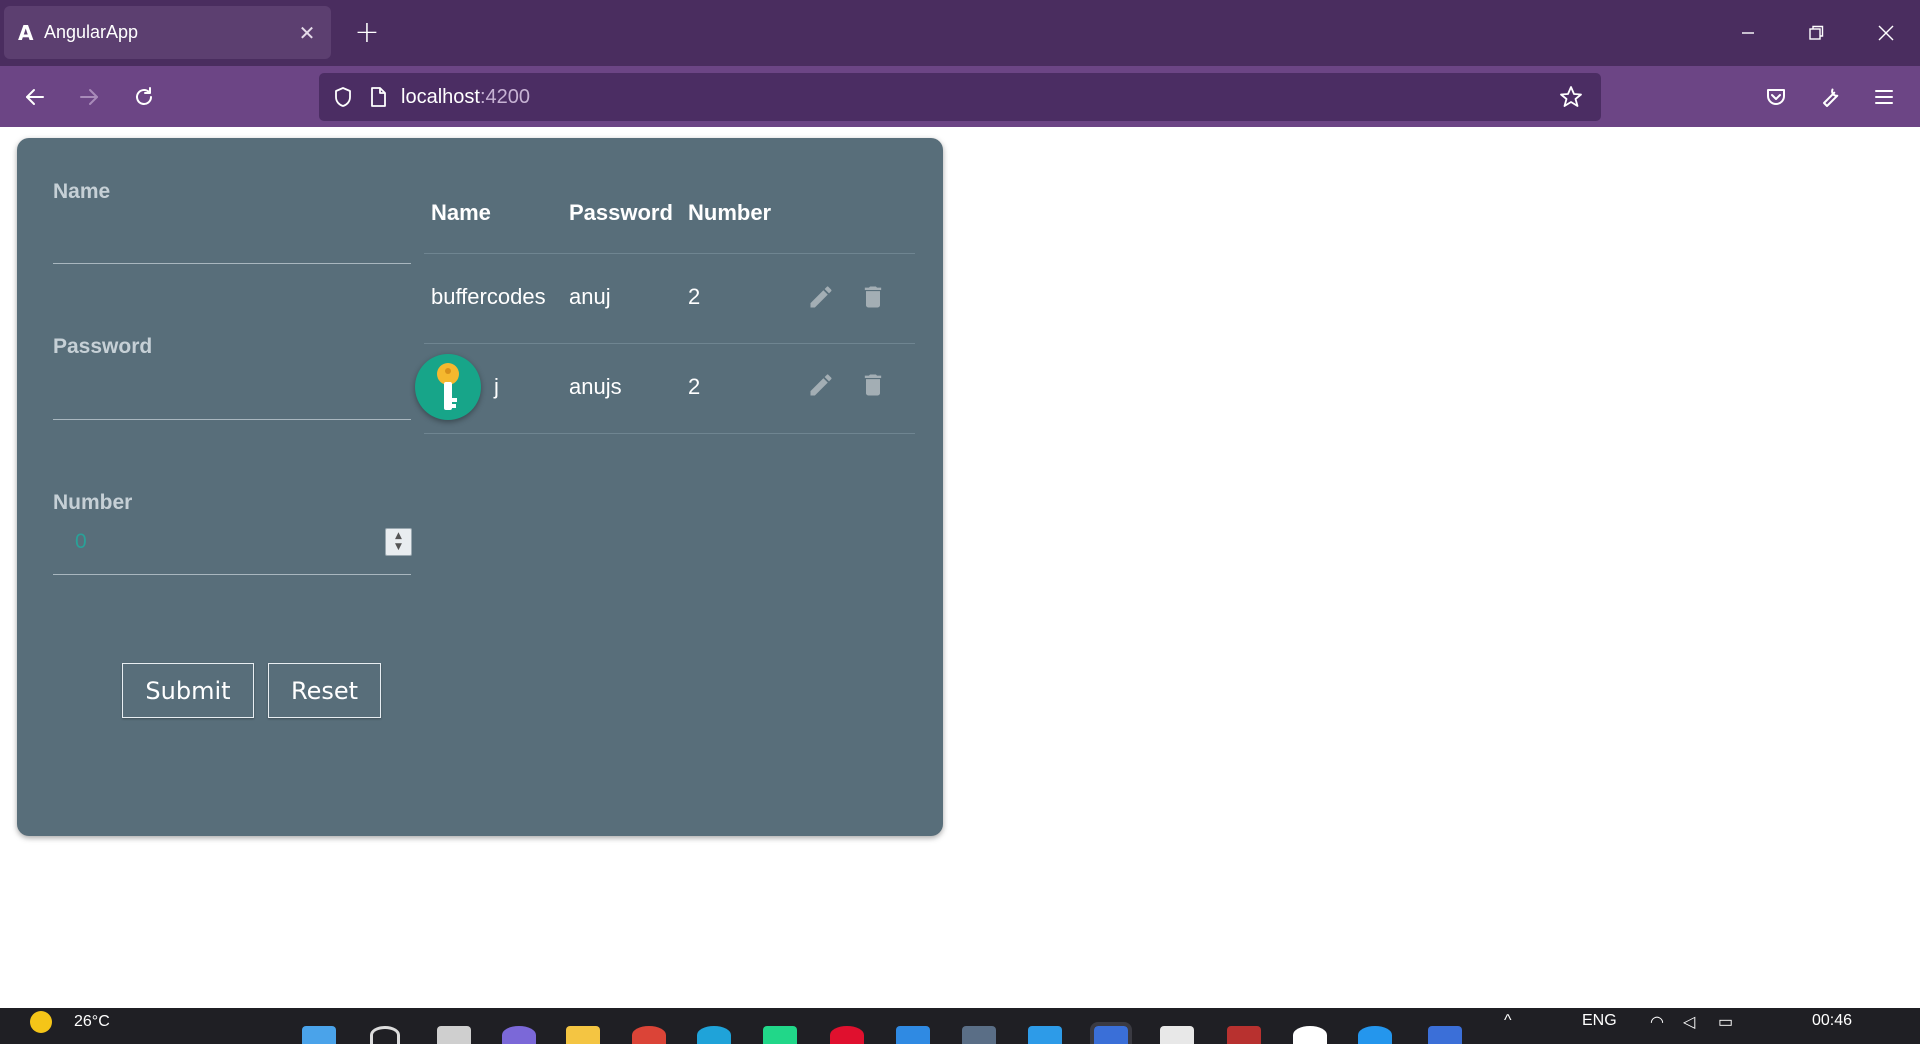  I want to click on volume-icon: ◁, so click(1689, 1022).